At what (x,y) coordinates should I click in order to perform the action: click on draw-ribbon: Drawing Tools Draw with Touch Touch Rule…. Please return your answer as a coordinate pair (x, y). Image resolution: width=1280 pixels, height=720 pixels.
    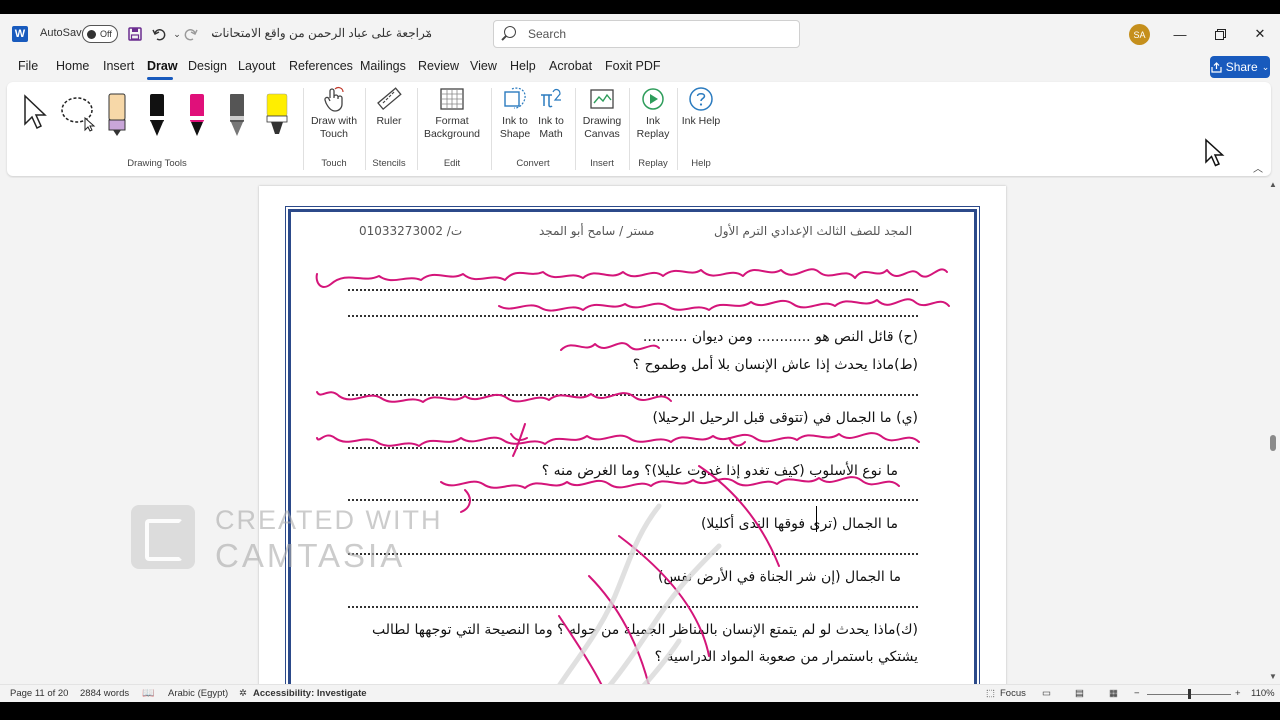
    Looking at the image, I should click on (639, 129).